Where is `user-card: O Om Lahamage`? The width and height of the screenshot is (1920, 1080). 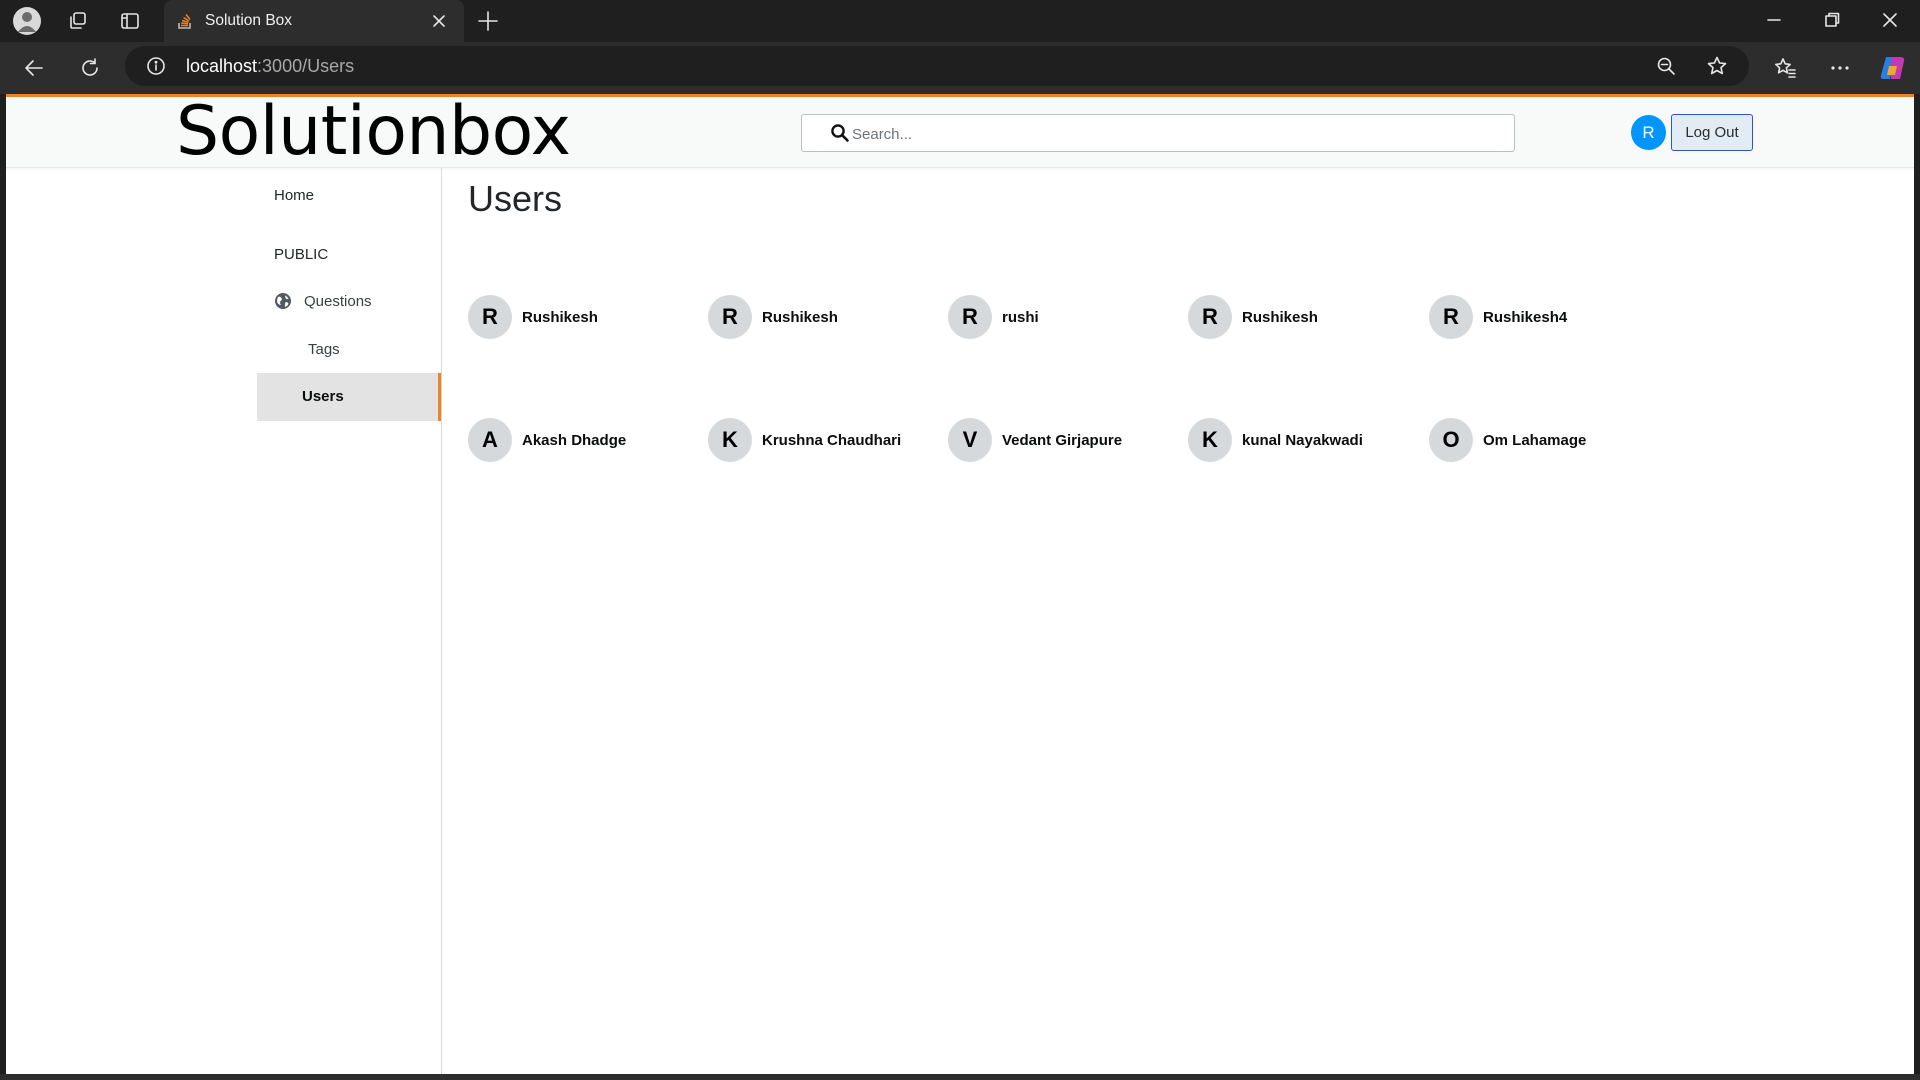 user-card: O Om Lahamage is located at coordinates (1507, 440).